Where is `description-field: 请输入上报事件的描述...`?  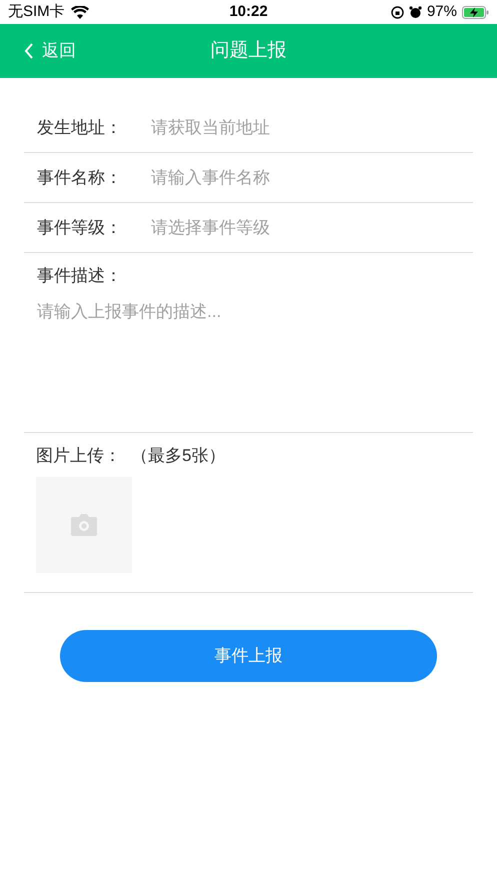
description-field: 请输入上报事件的描述... is located at coordinates (248, 358).